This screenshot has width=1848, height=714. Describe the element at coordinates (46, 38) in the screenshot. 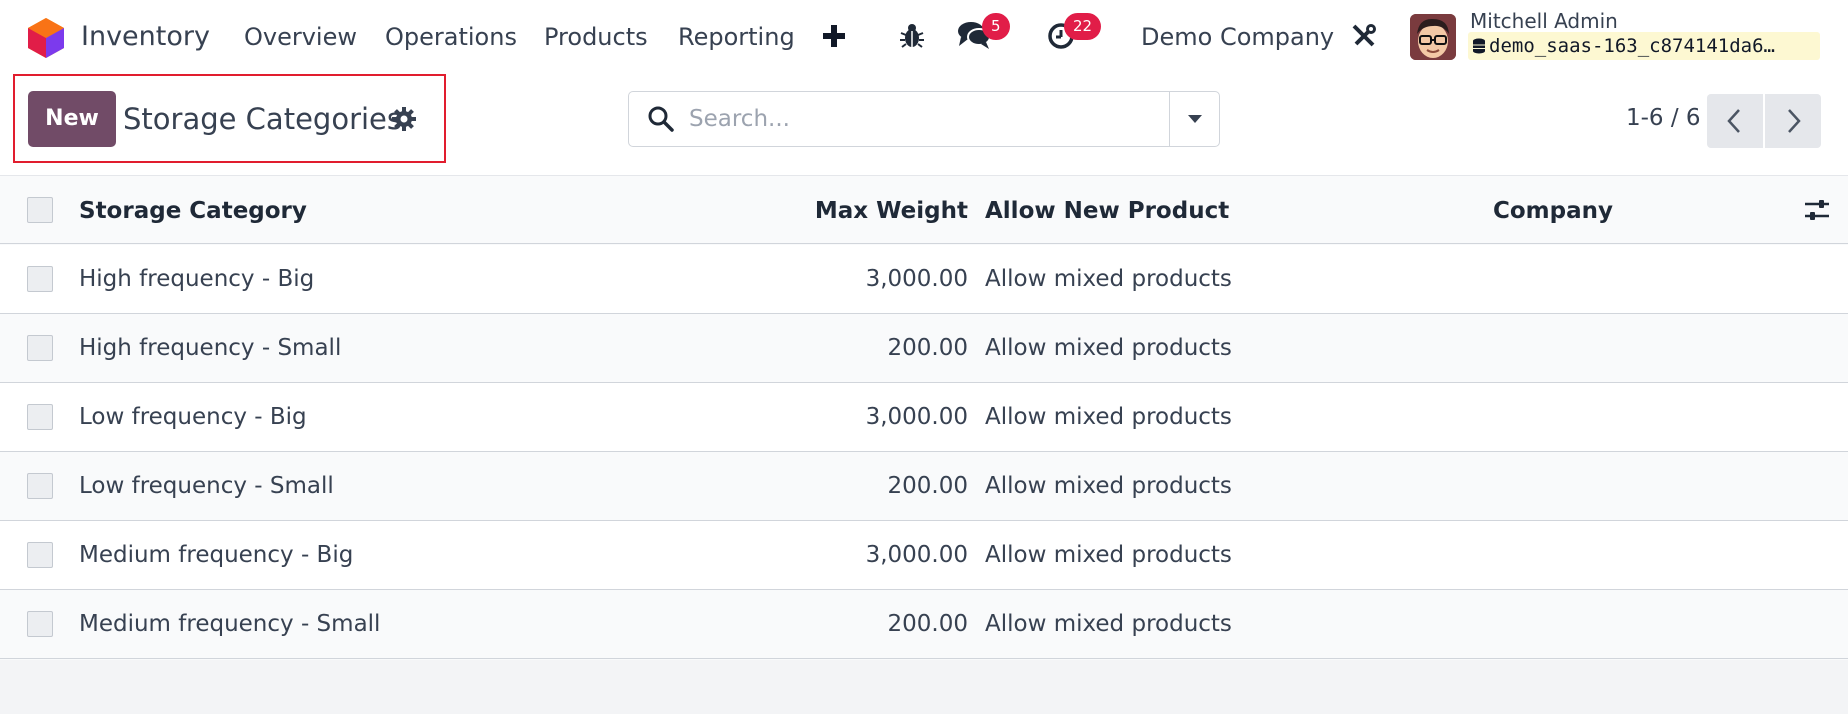

I see `app-logo-icon` at that location.